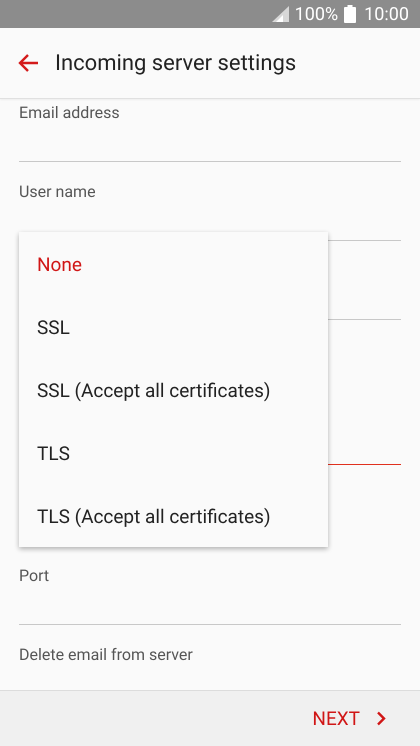  Describe the element at coordinates (386, 14) in the screenshot. I see `clock-time: 10:00` at that location.